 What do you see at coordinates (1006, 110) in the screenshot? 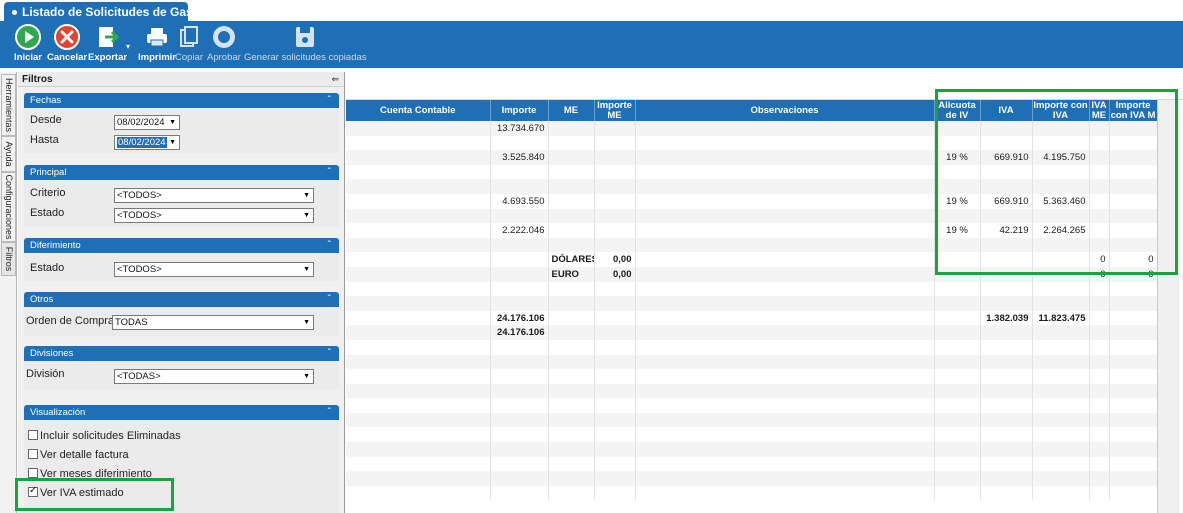
I see `col-header: IVA` at bounding box center [1006, 110].